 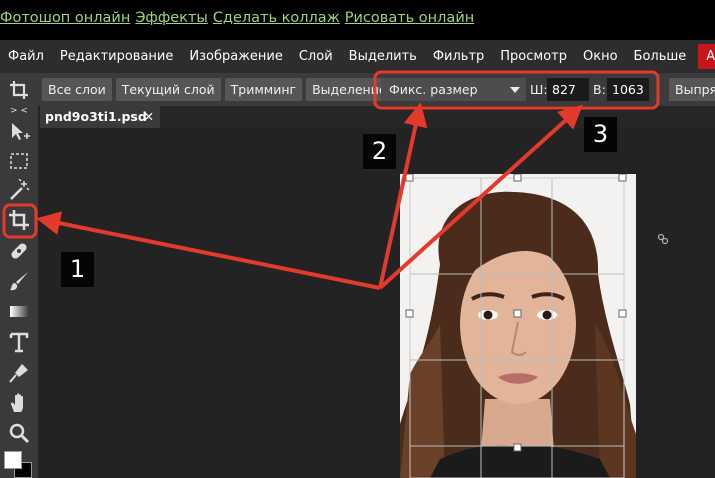 What do you see at coordinates (19, 161) in the screenshot?
I see `marquee-tool-icon` at bounding box center [19, 161].